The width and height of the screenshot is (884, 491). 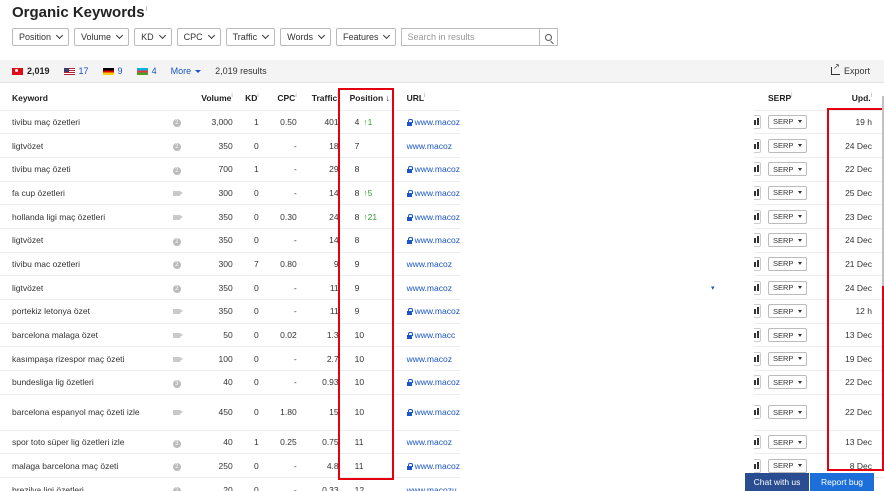 I want to click on keyword-cell: fa cup özetleri, so click(x=80, y=192).